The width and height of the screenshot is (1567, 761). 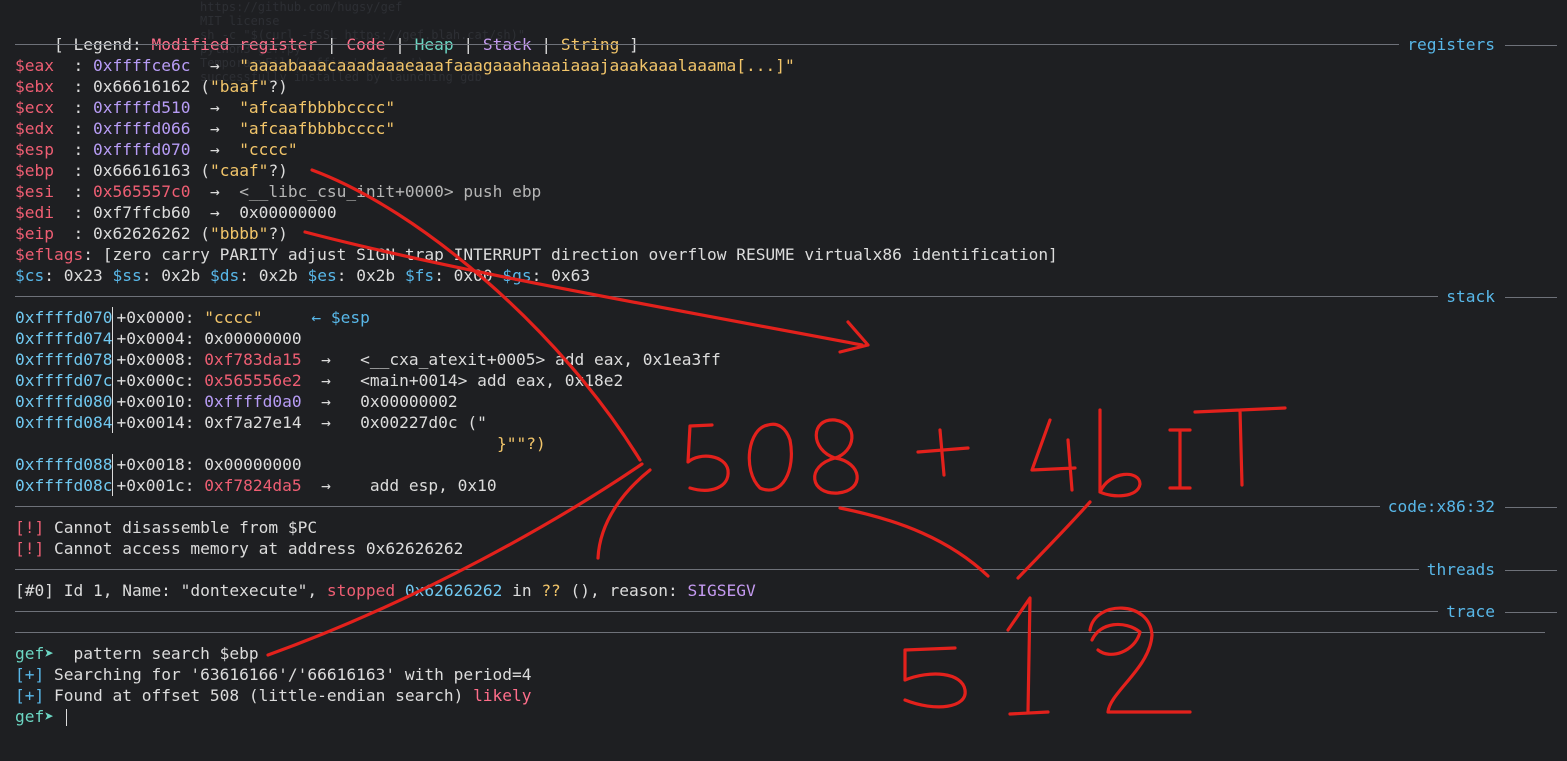 What do you see at coordinates (158, 338) in the screenshot?
I see `stack-row: 0xffffd074 +0x0004: 0x00000000` at bounding box center [158, 338].